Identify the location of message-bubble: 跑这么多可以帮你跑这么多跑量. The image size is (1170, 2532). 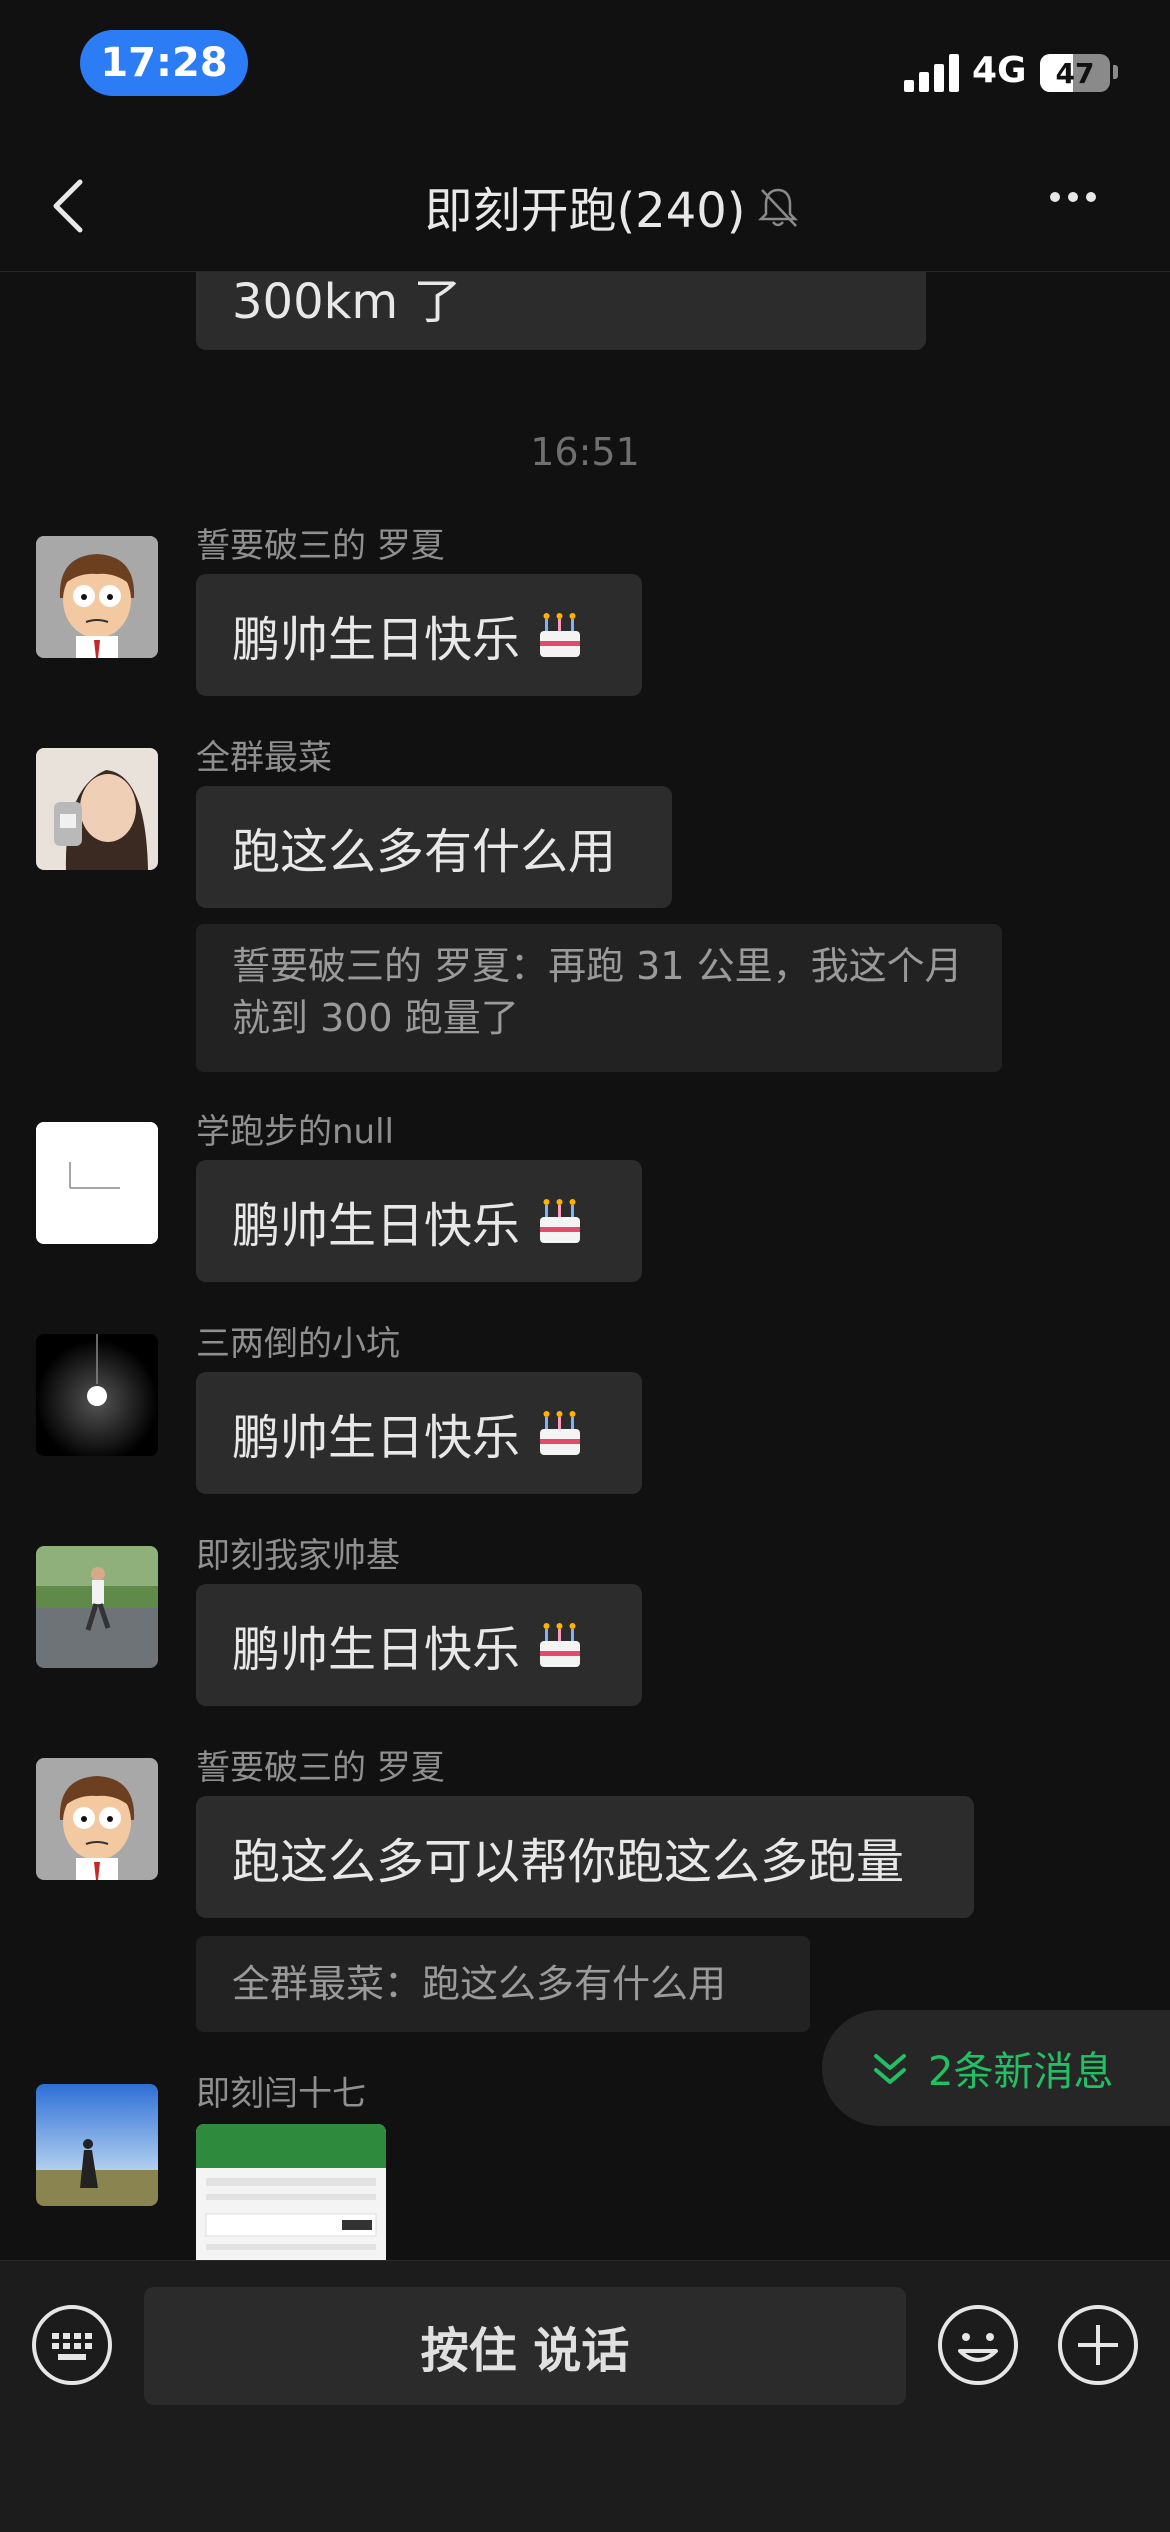
(585, 1857).